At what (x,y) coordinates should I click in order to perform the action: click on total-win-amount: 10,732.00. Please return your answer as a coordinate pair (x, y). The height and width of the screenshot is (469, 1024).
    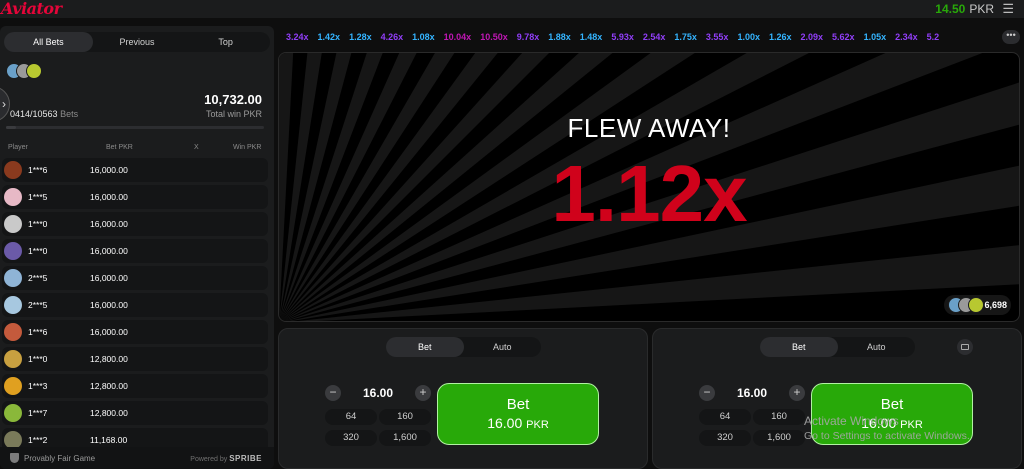
    Looking at the image, I should click on (233, 99).